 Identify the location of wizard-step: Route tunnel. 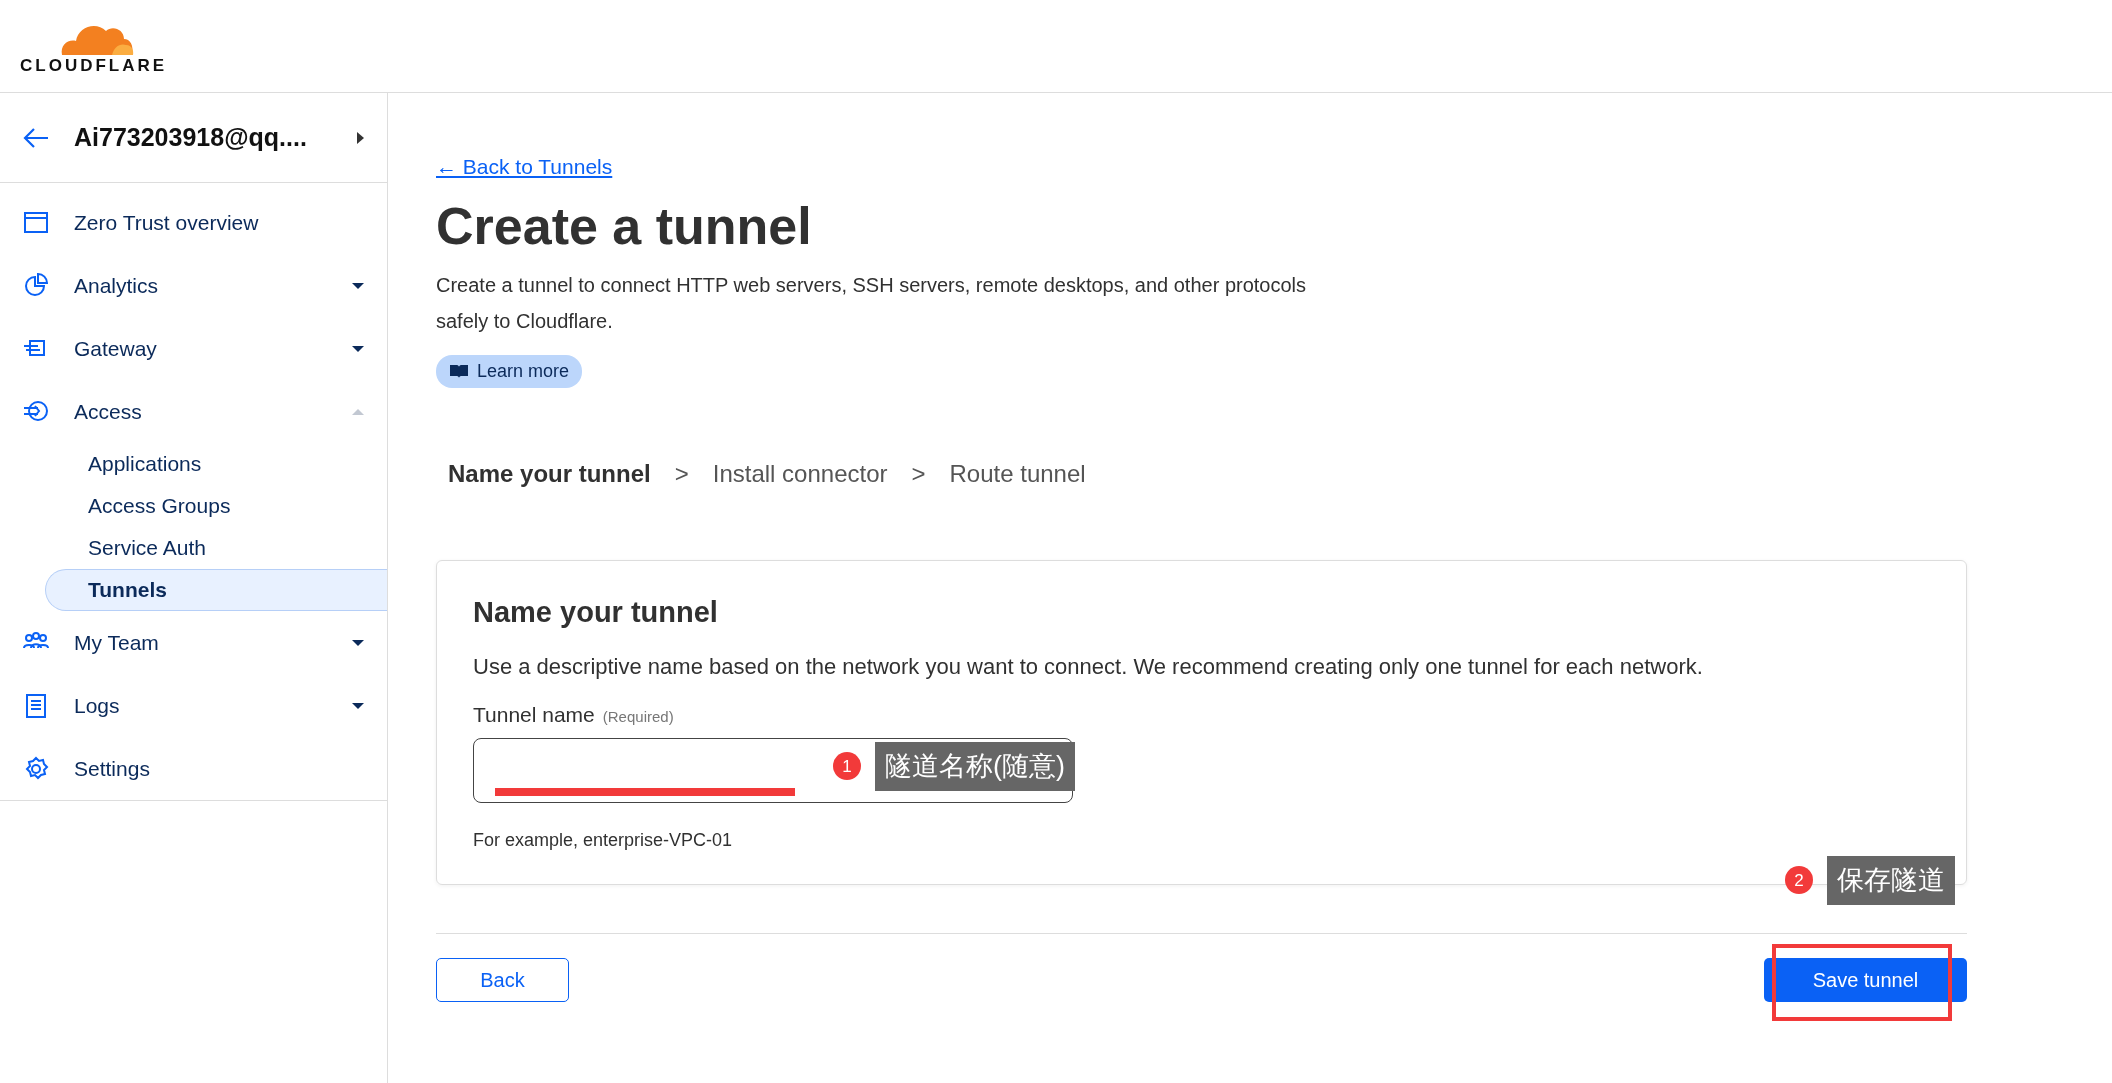
(1017, 473).